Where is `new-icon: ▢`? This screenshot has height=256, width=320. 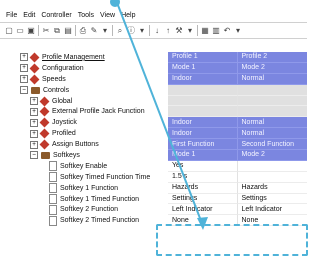
new-icon: ▢ is located at coordinates (9, 31).